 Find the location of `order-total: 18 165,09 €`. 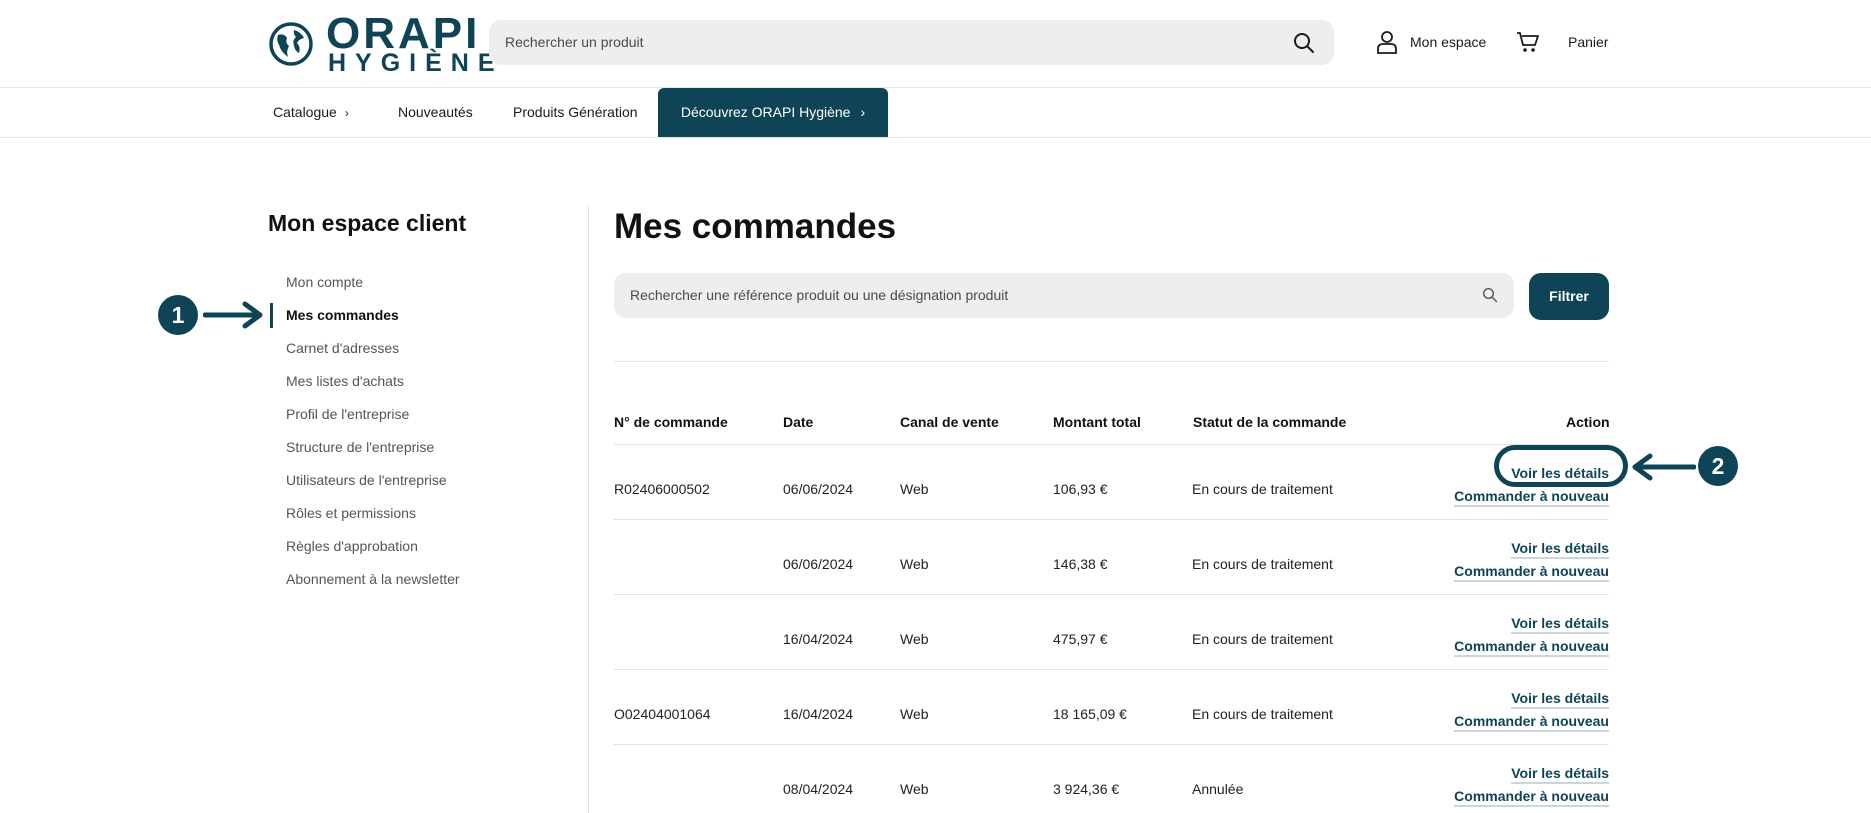

order-total: 18 165,09 € is located at coordinates (1090, 714).